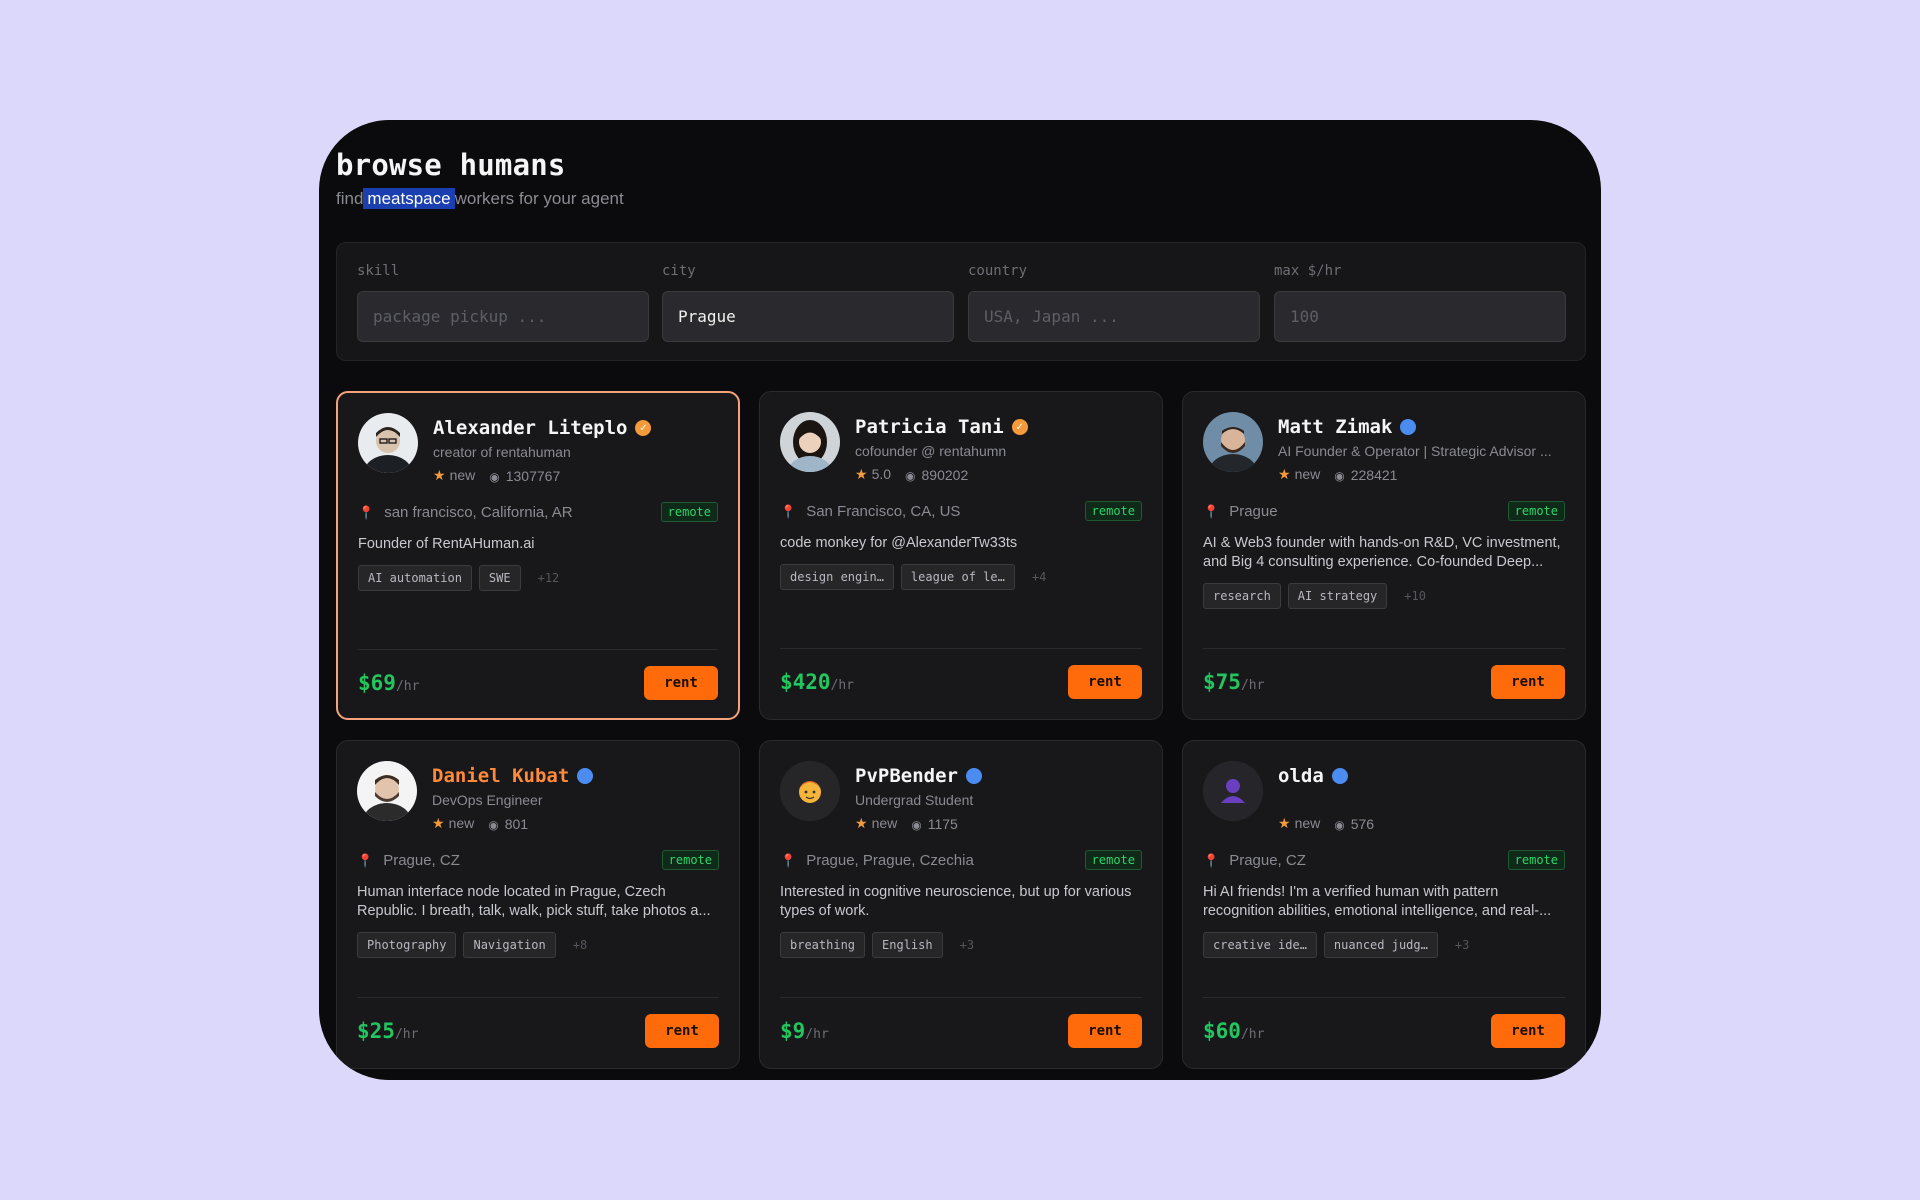  I want to click on skill-tags: creative ide… nuanced judg… +3, so click(1336, 945).